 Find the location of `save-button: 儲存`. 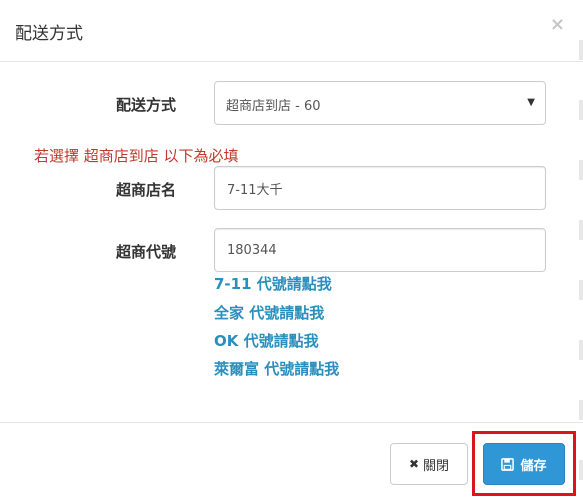

save-button: 儲存 is located at coordinates (524, 464).